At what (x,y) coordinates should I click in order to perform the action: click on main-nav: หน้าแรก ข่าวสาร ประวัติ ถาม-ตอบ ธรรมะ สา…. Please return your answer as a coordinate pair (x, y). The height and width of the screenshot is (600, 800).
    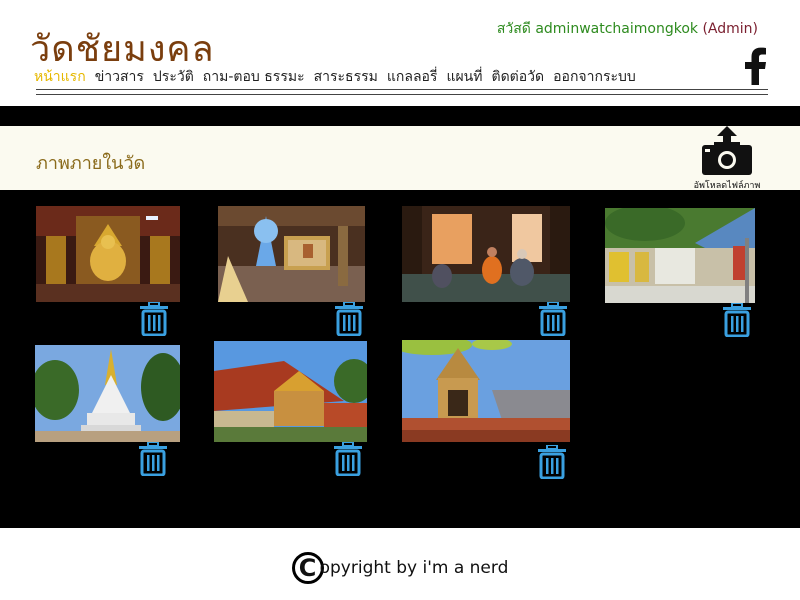
    Looking at the image, I should click on (335, 77).